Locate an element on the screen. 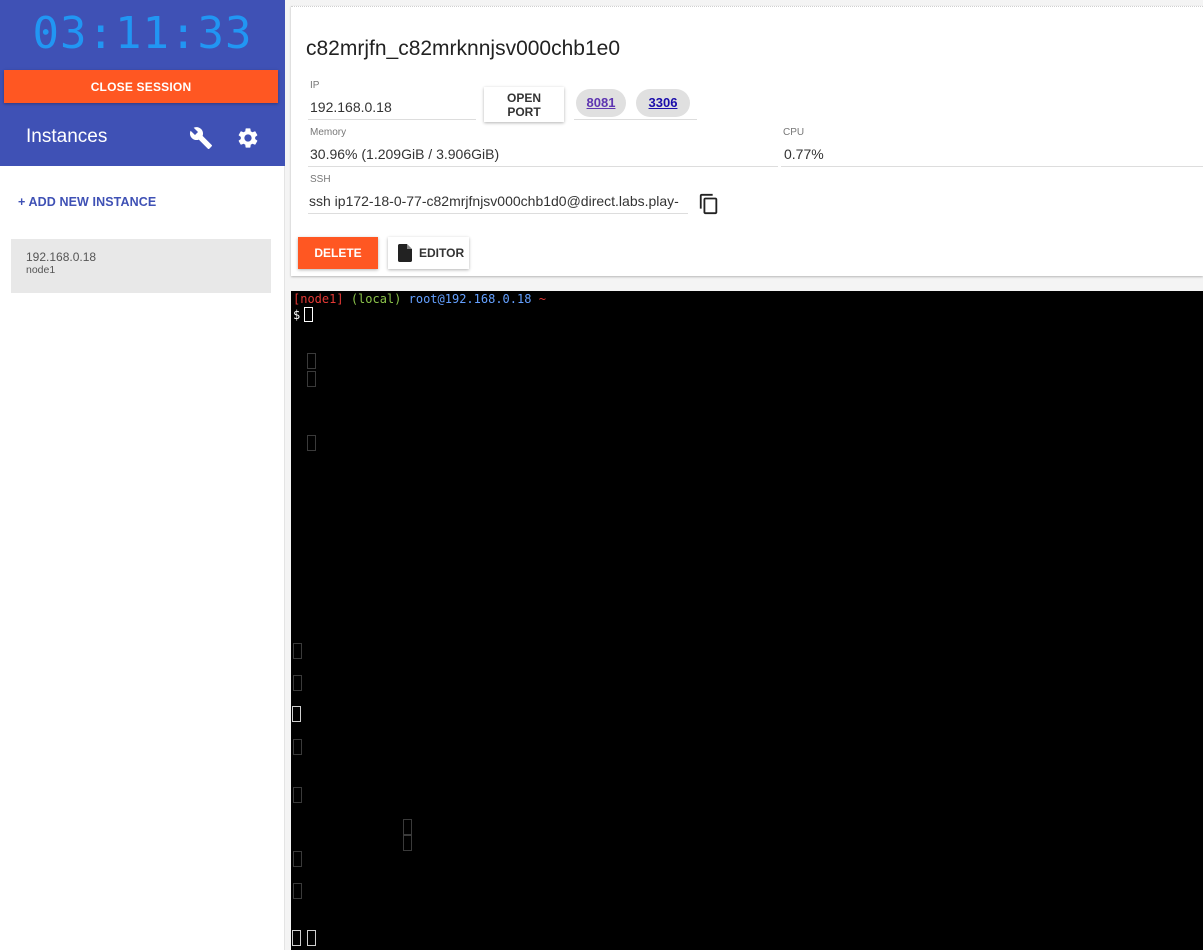 The height and width of the screenshot is (950, 1203). instance-list-item: 192.168.0.18 node1 is located at coordinates (141, 266).